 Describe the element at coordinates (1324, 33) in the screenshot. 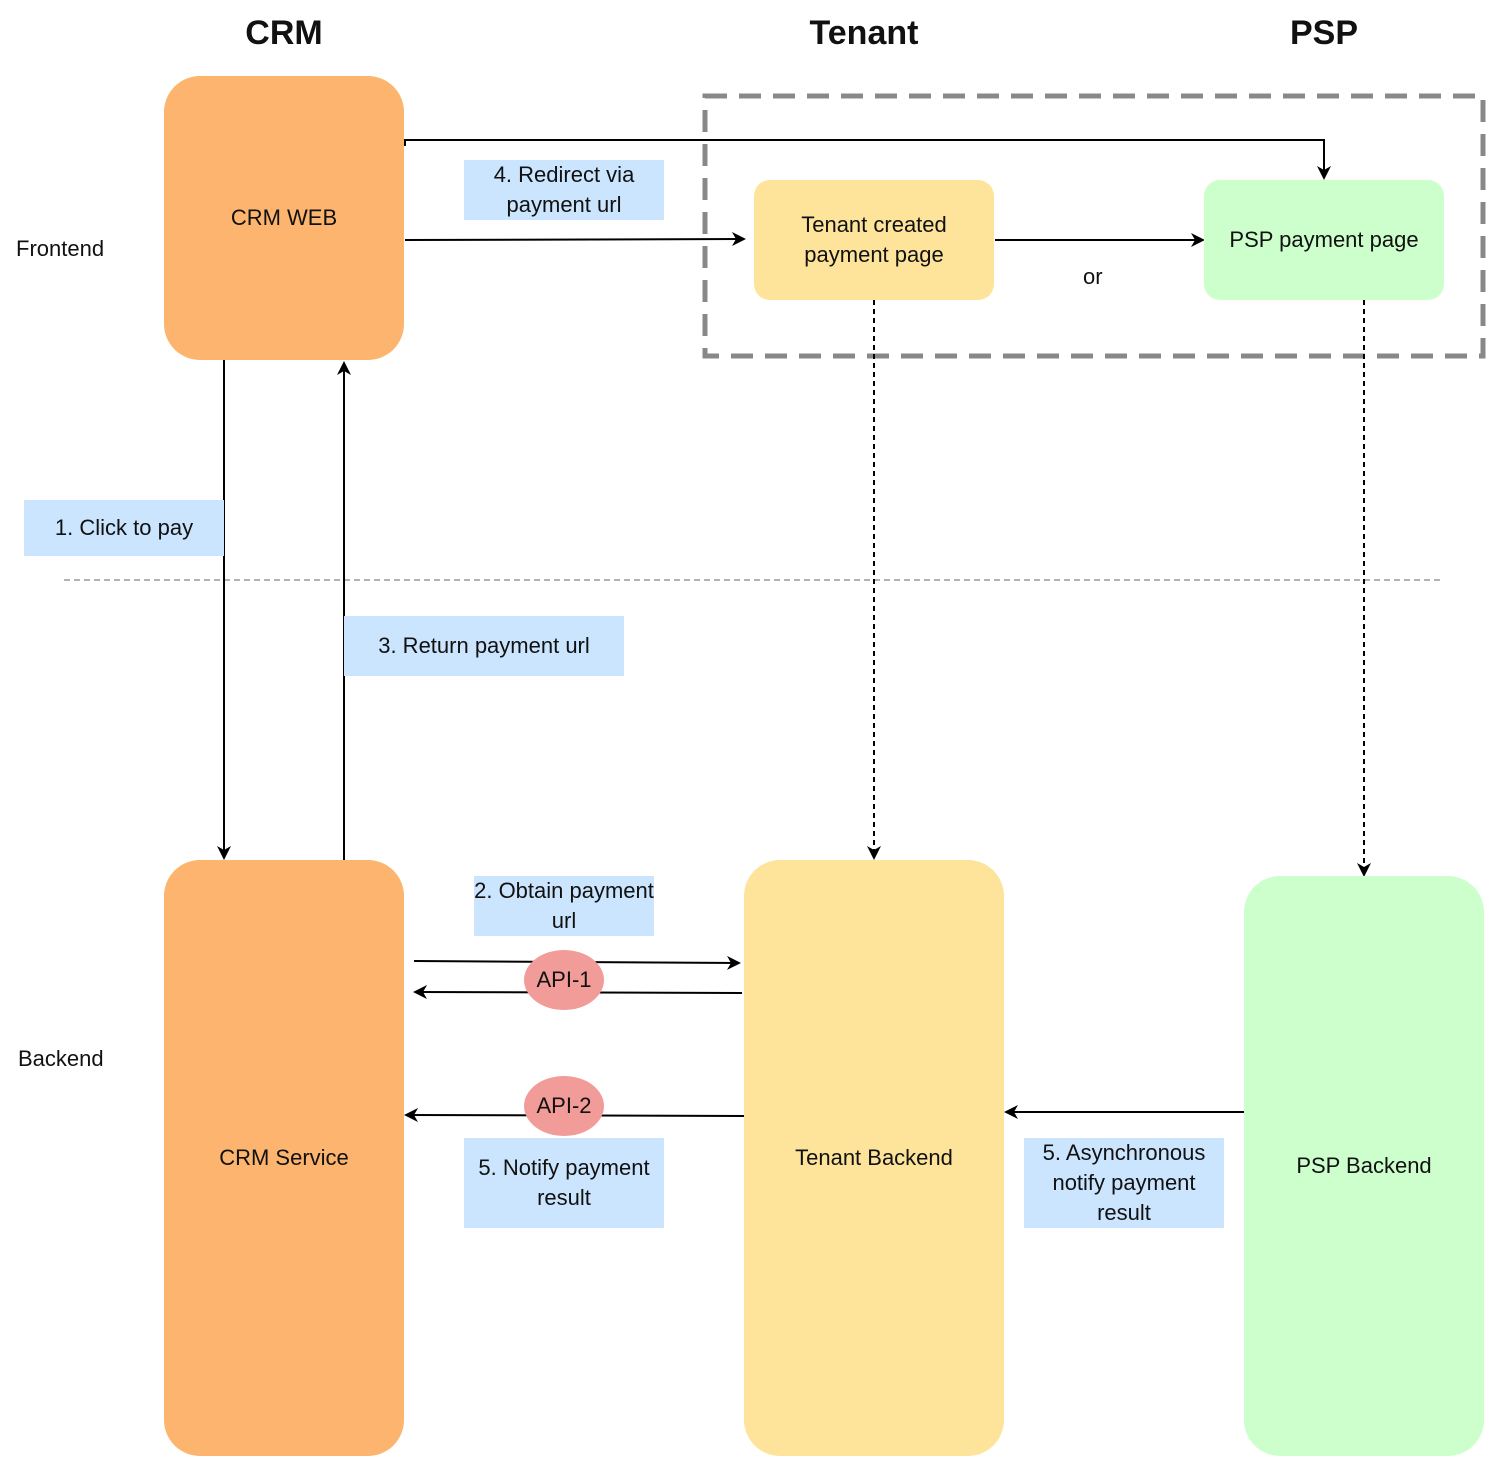

I see `column-header-psp: PSP` at that location.